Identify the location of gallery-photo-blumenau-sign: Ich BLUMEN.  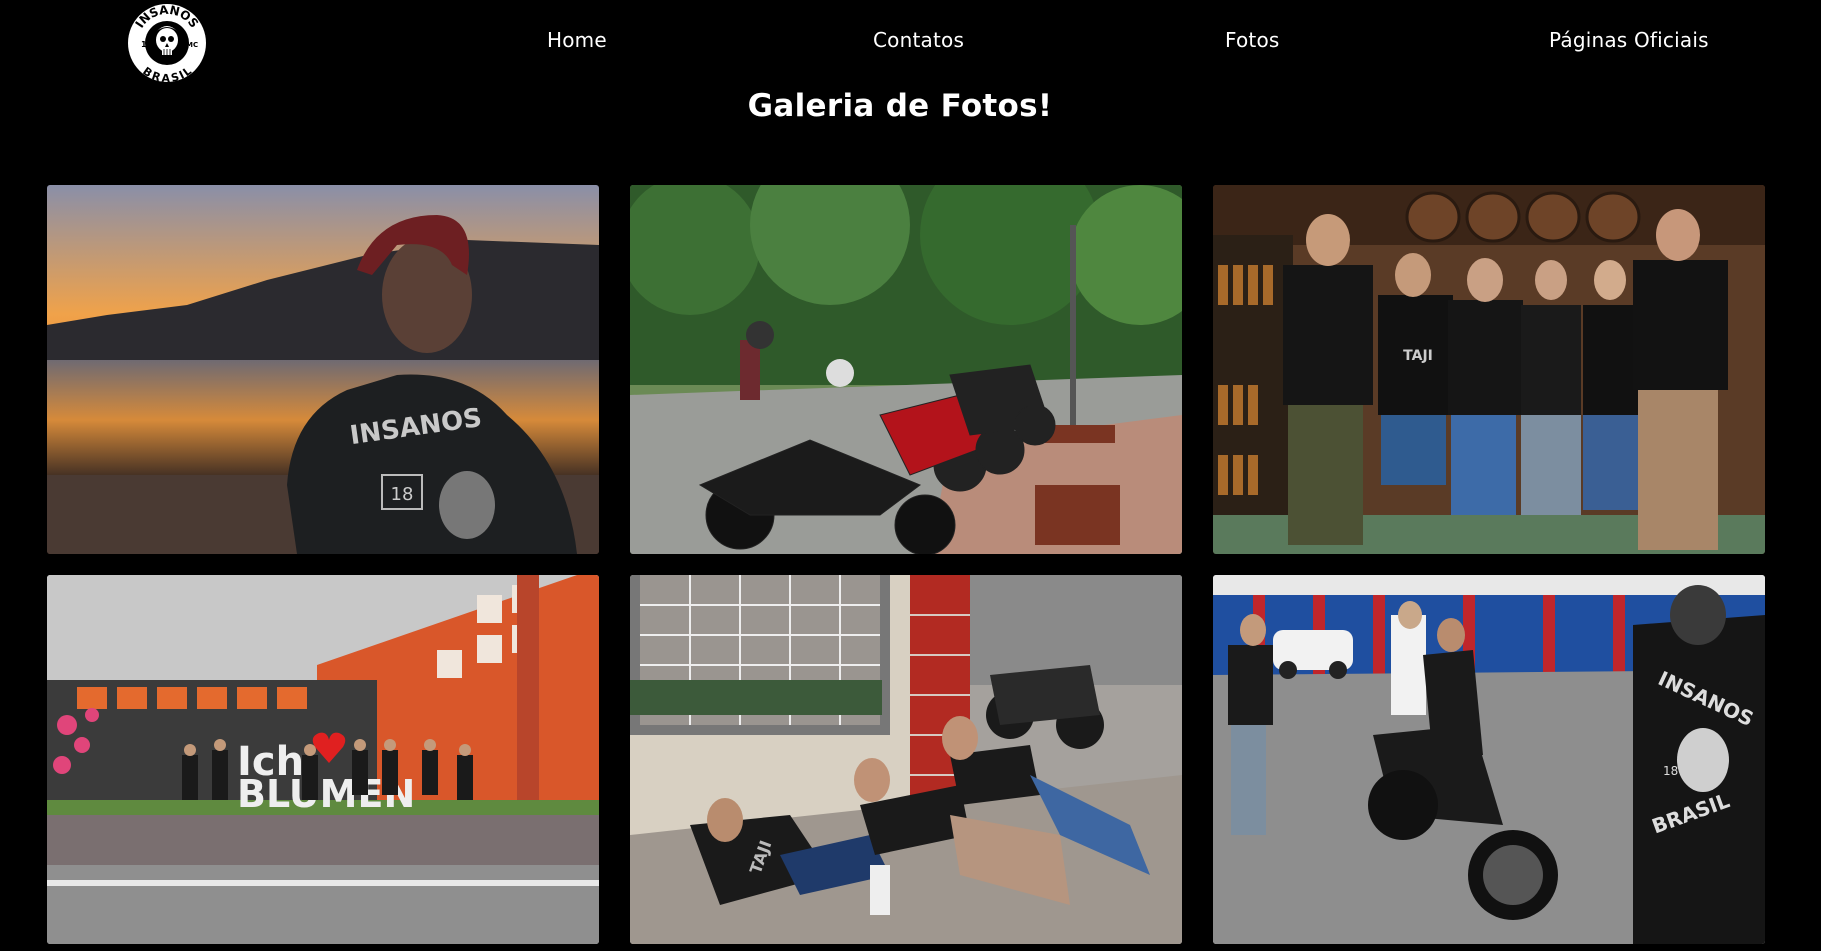
(323, 759).